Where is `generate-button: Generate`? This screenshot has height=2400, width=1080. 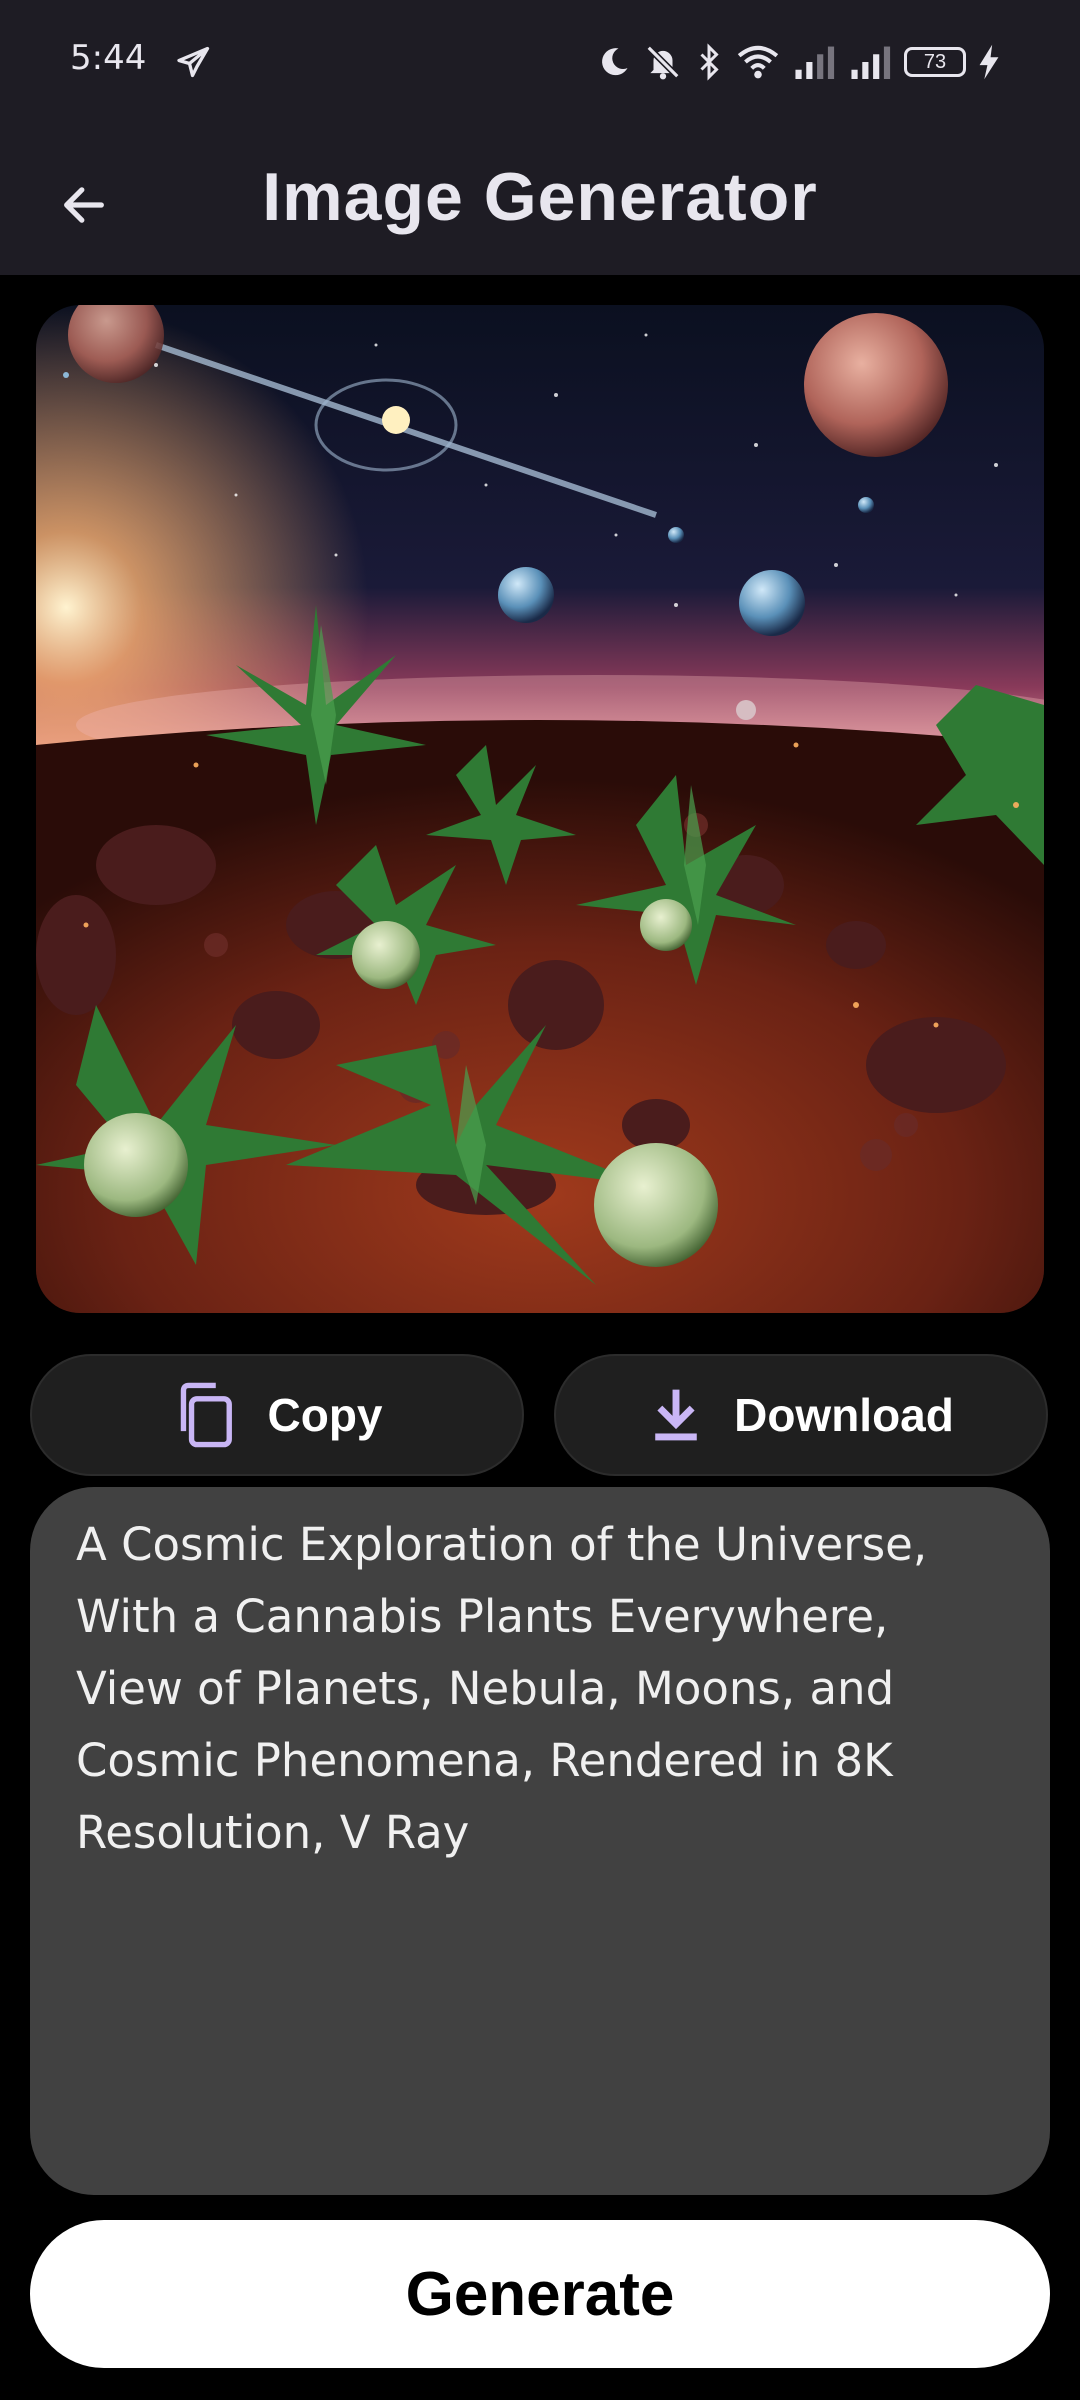 generate-button: Generate is located at coordinates (540, 2294).